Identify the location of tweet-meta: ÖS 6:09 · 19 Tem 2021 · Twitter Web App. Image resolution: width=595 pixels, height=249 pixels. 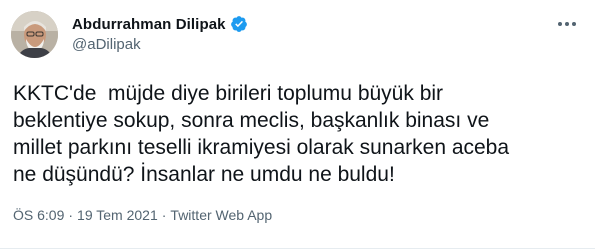
(142, 215).